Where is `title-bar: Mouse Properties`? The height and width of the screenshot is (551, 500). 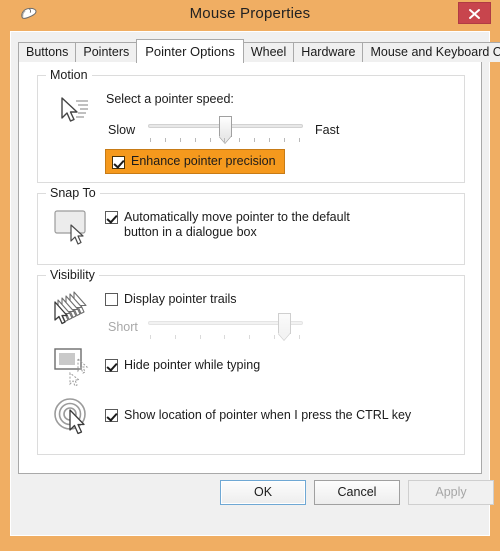
title-bar: Mouse Properties is located at coordinates (250, 15).